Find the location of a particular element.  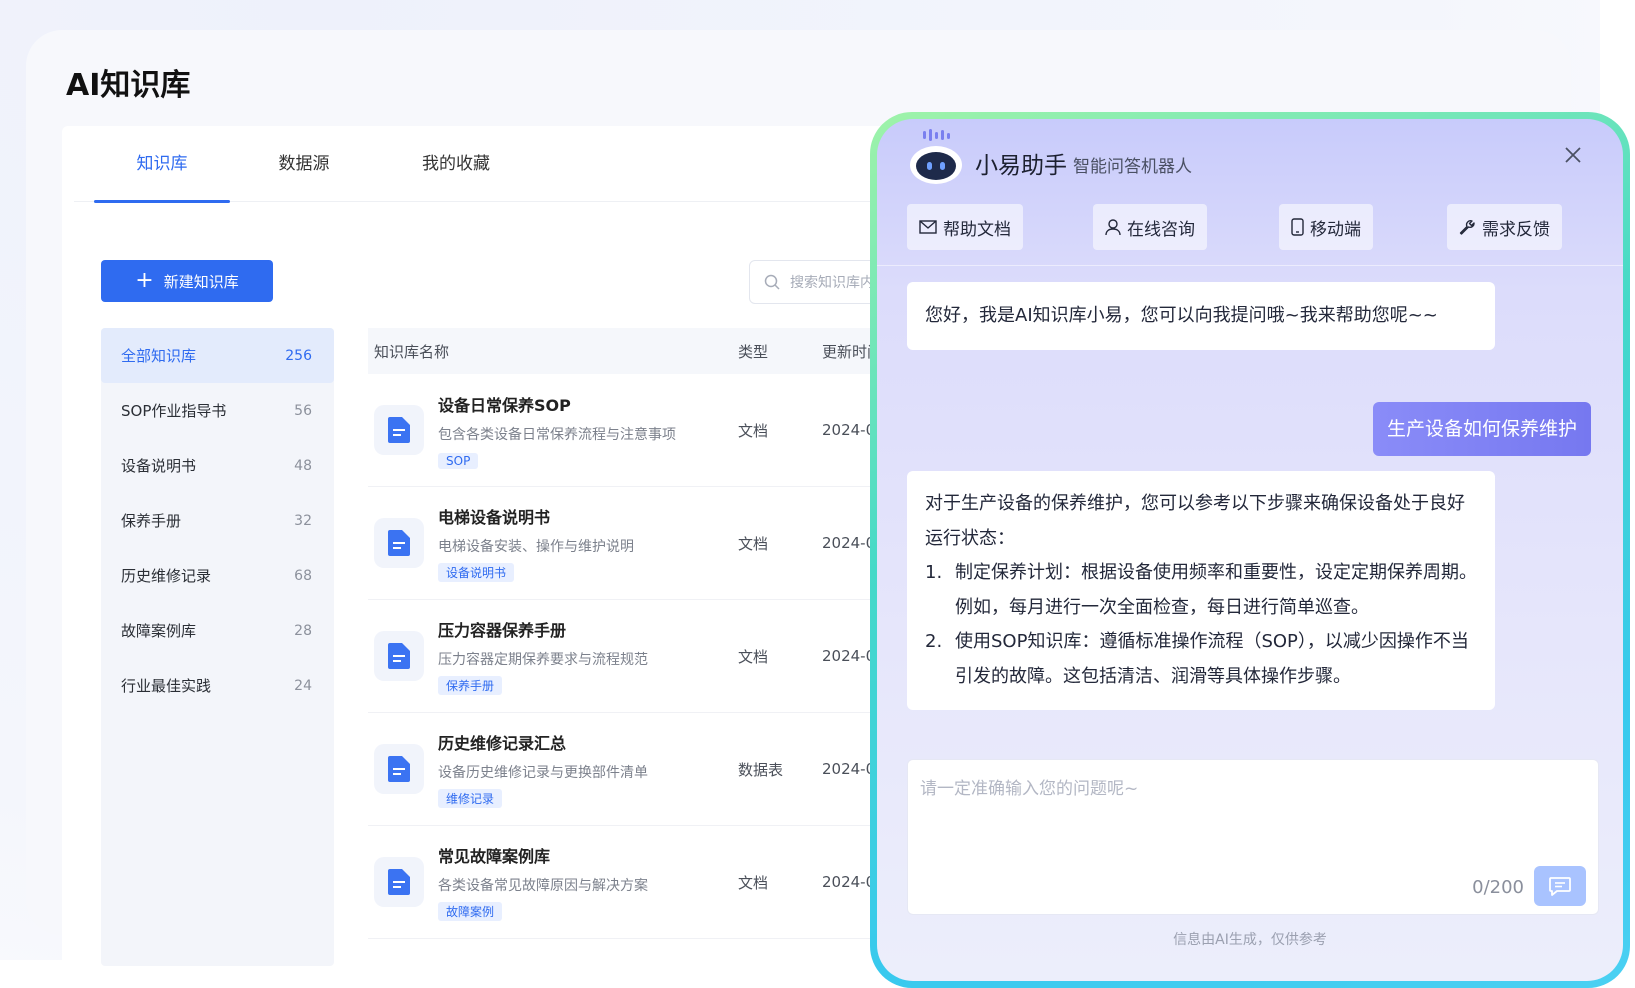

search-icon is located at coordinates (772, 282).